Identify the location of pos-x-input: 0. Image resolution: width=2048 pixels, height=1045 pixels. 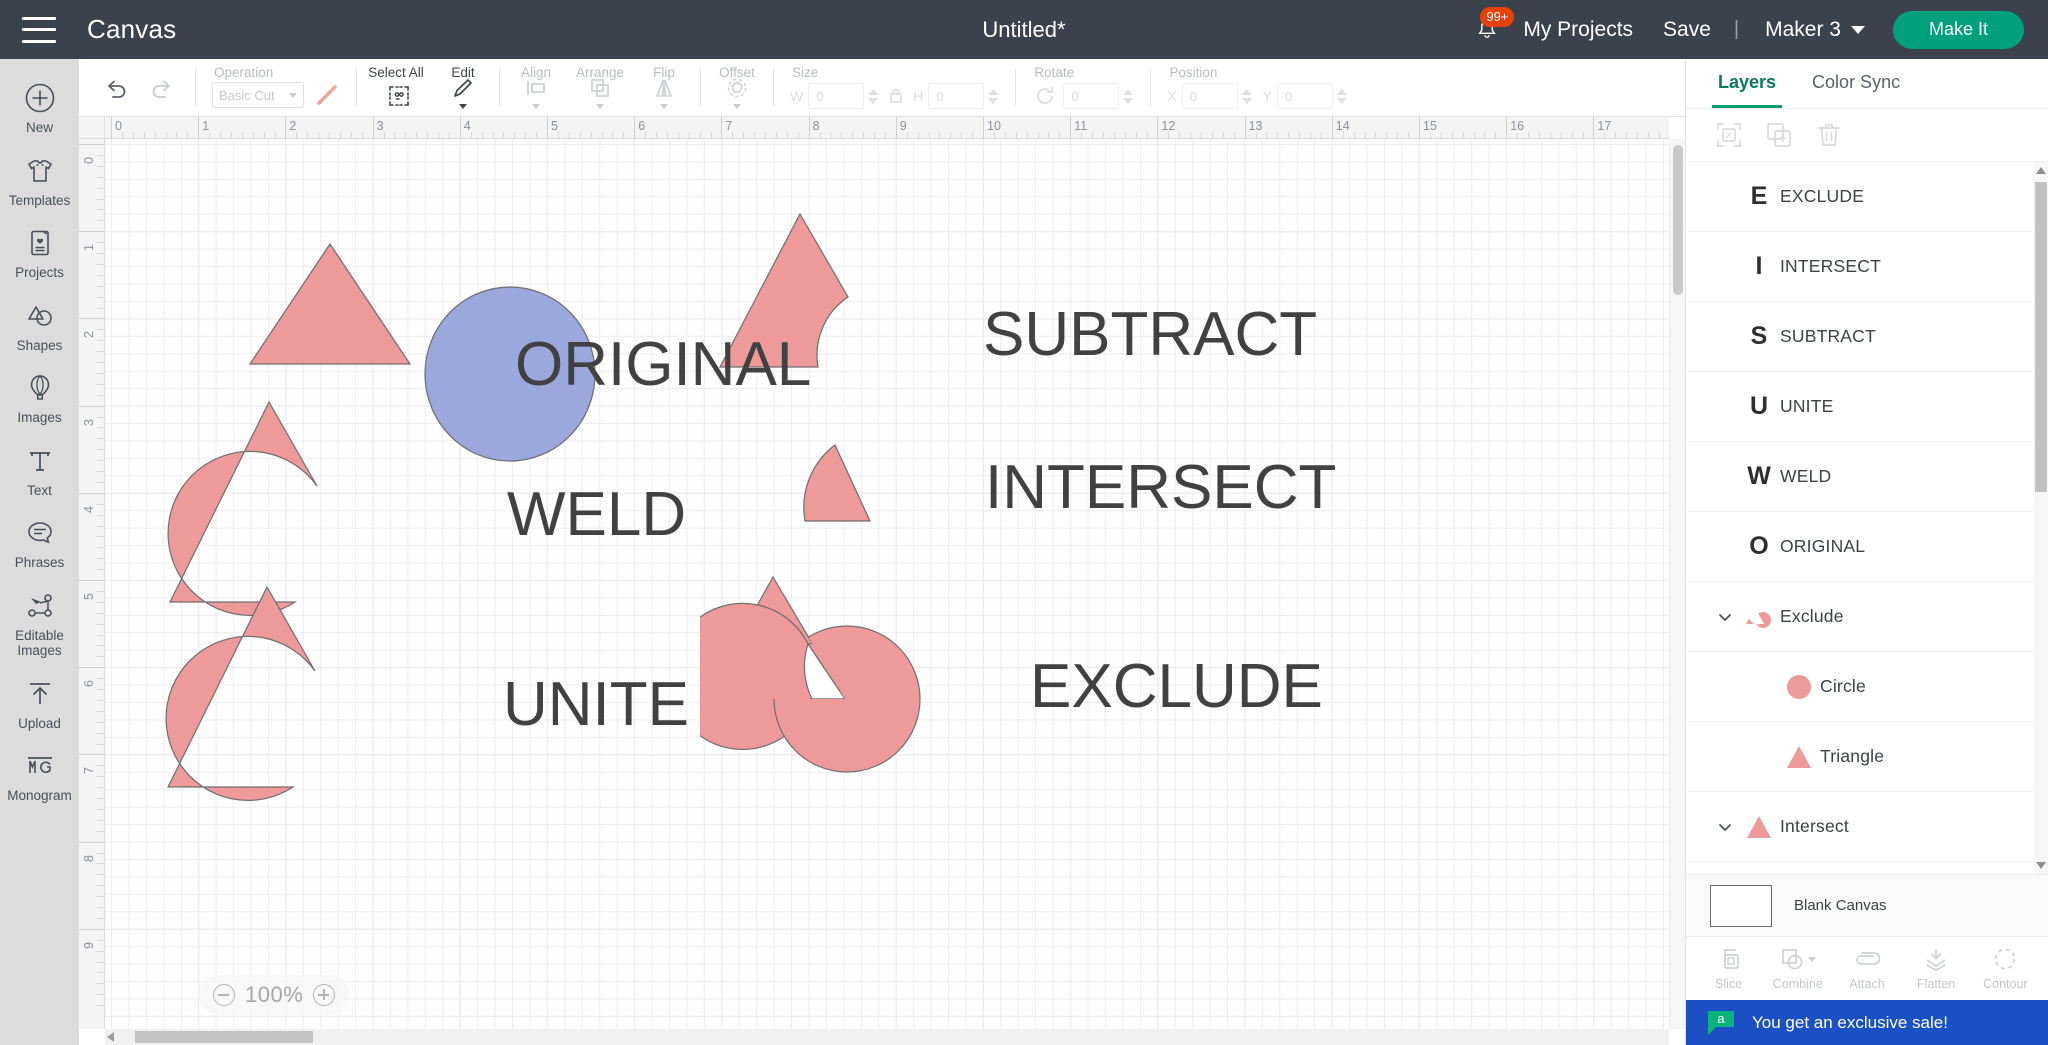
(1209, 96).